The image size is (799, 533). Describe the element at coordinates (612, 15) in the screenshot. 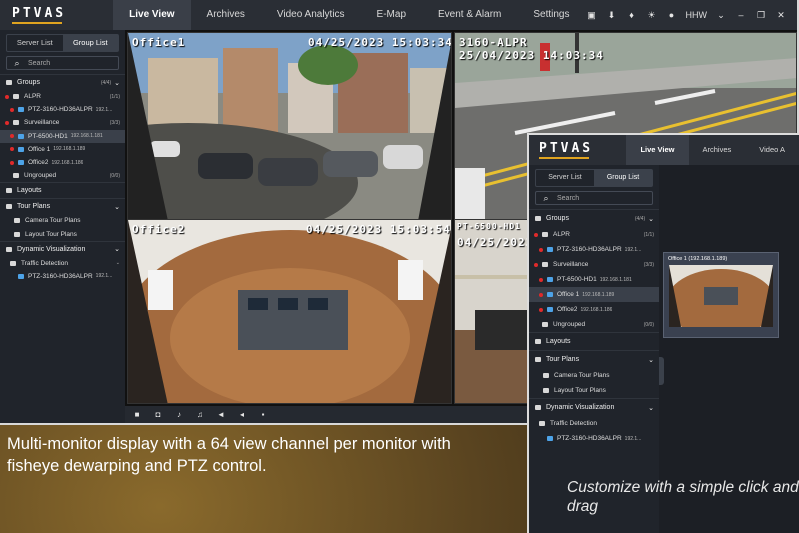

I see `download-icon: ⬇` at that location.